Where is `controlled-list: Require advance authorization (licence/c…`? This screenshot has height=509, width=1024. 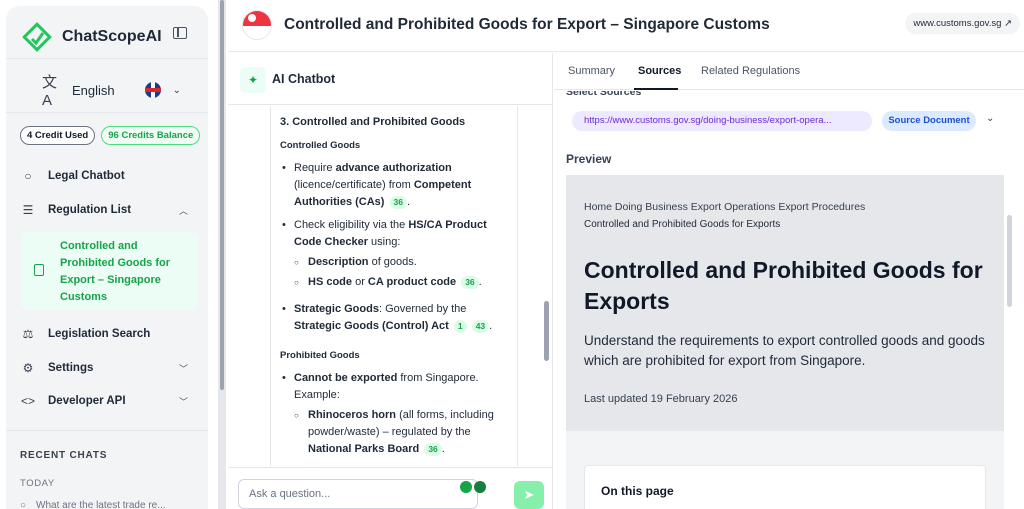
controlled-list: Require advance authorization (licence/c… is located at coordinates (396, 247).